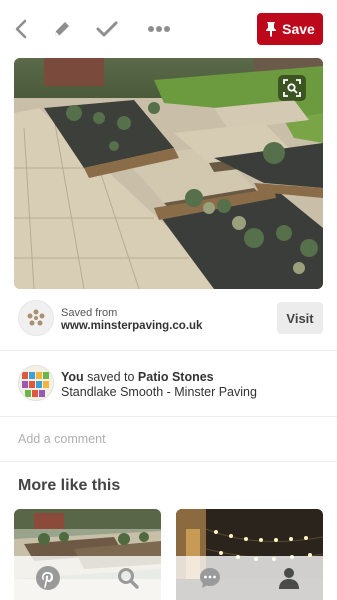  Describe the element at coordinates (292, 88) in the screenshot. I see `visual-search-icon` at that location.